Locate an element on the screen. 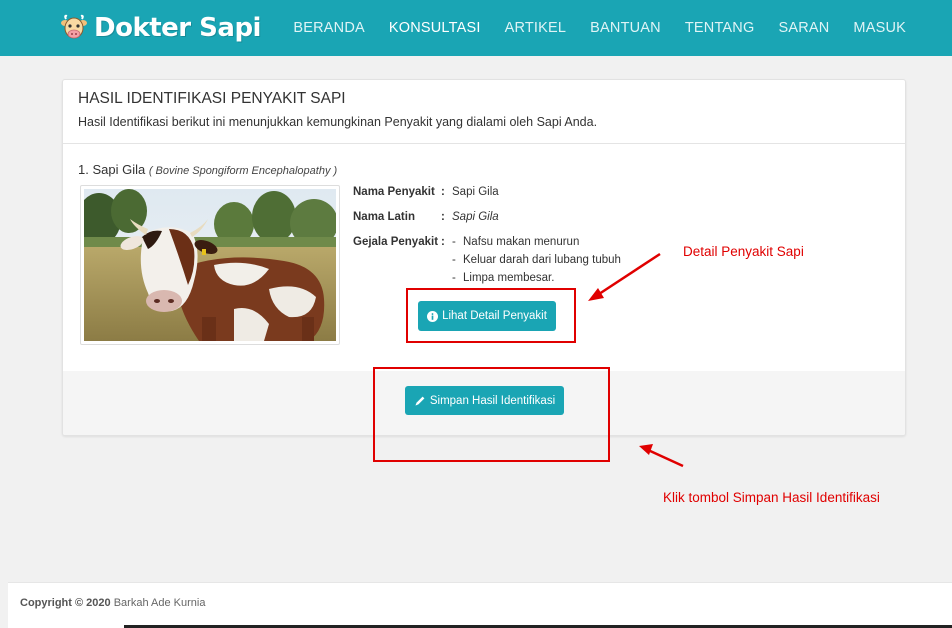 The image size is (952, 628). cow-face-icon is located at coordinates (74, 26).